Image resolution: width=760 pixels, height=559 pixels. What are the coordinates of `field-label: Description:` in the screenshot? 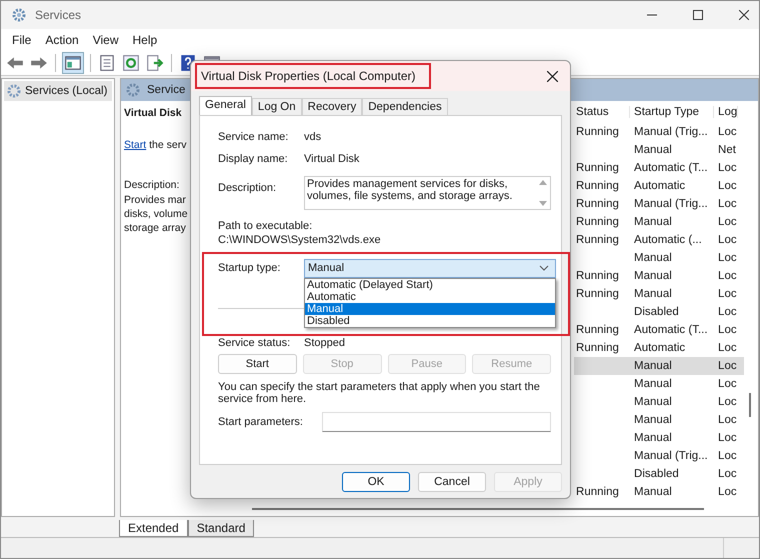 It's located at (248, 187).